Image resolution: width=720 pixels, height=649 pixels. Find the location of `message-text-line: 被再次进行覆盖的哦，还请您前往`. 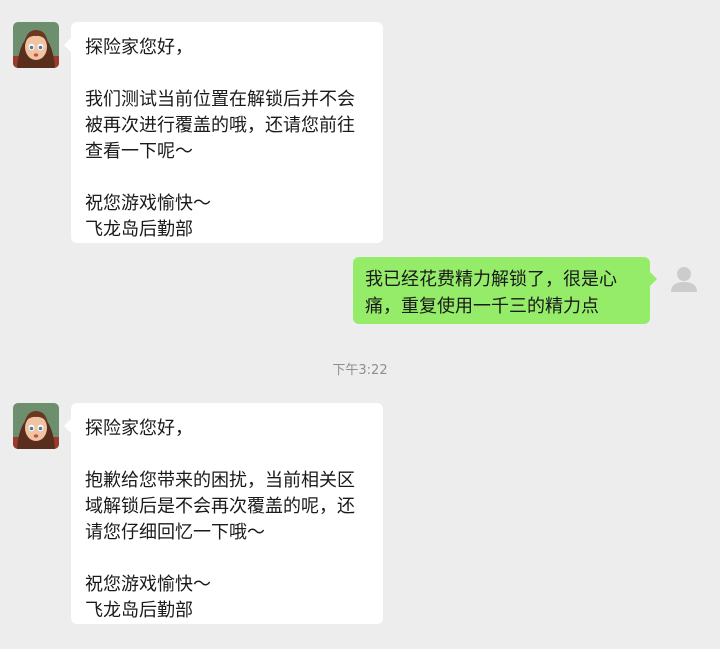

message-text-line: 被再次进行覆盖的哦，还请您前往 is located at coordinates (220, 125).